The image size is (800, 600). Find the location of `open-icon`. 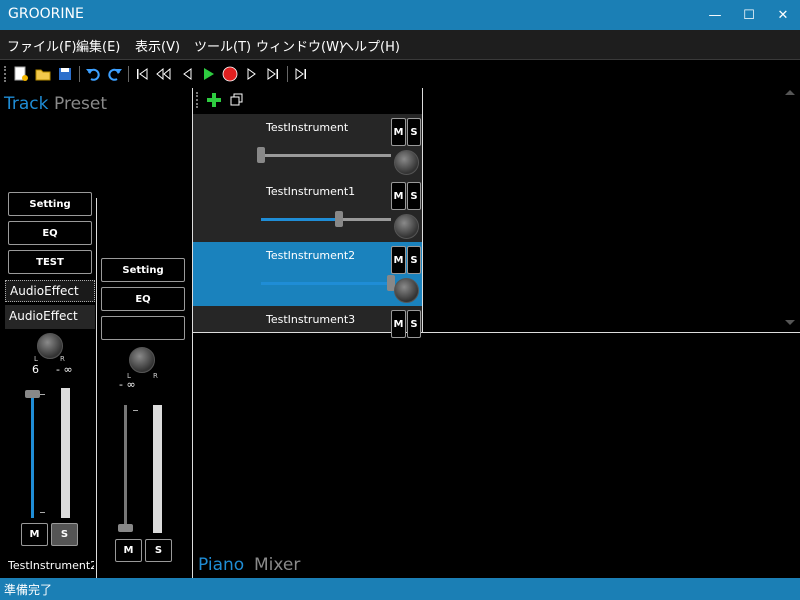

open-icon is located at coordinates (43, 74).